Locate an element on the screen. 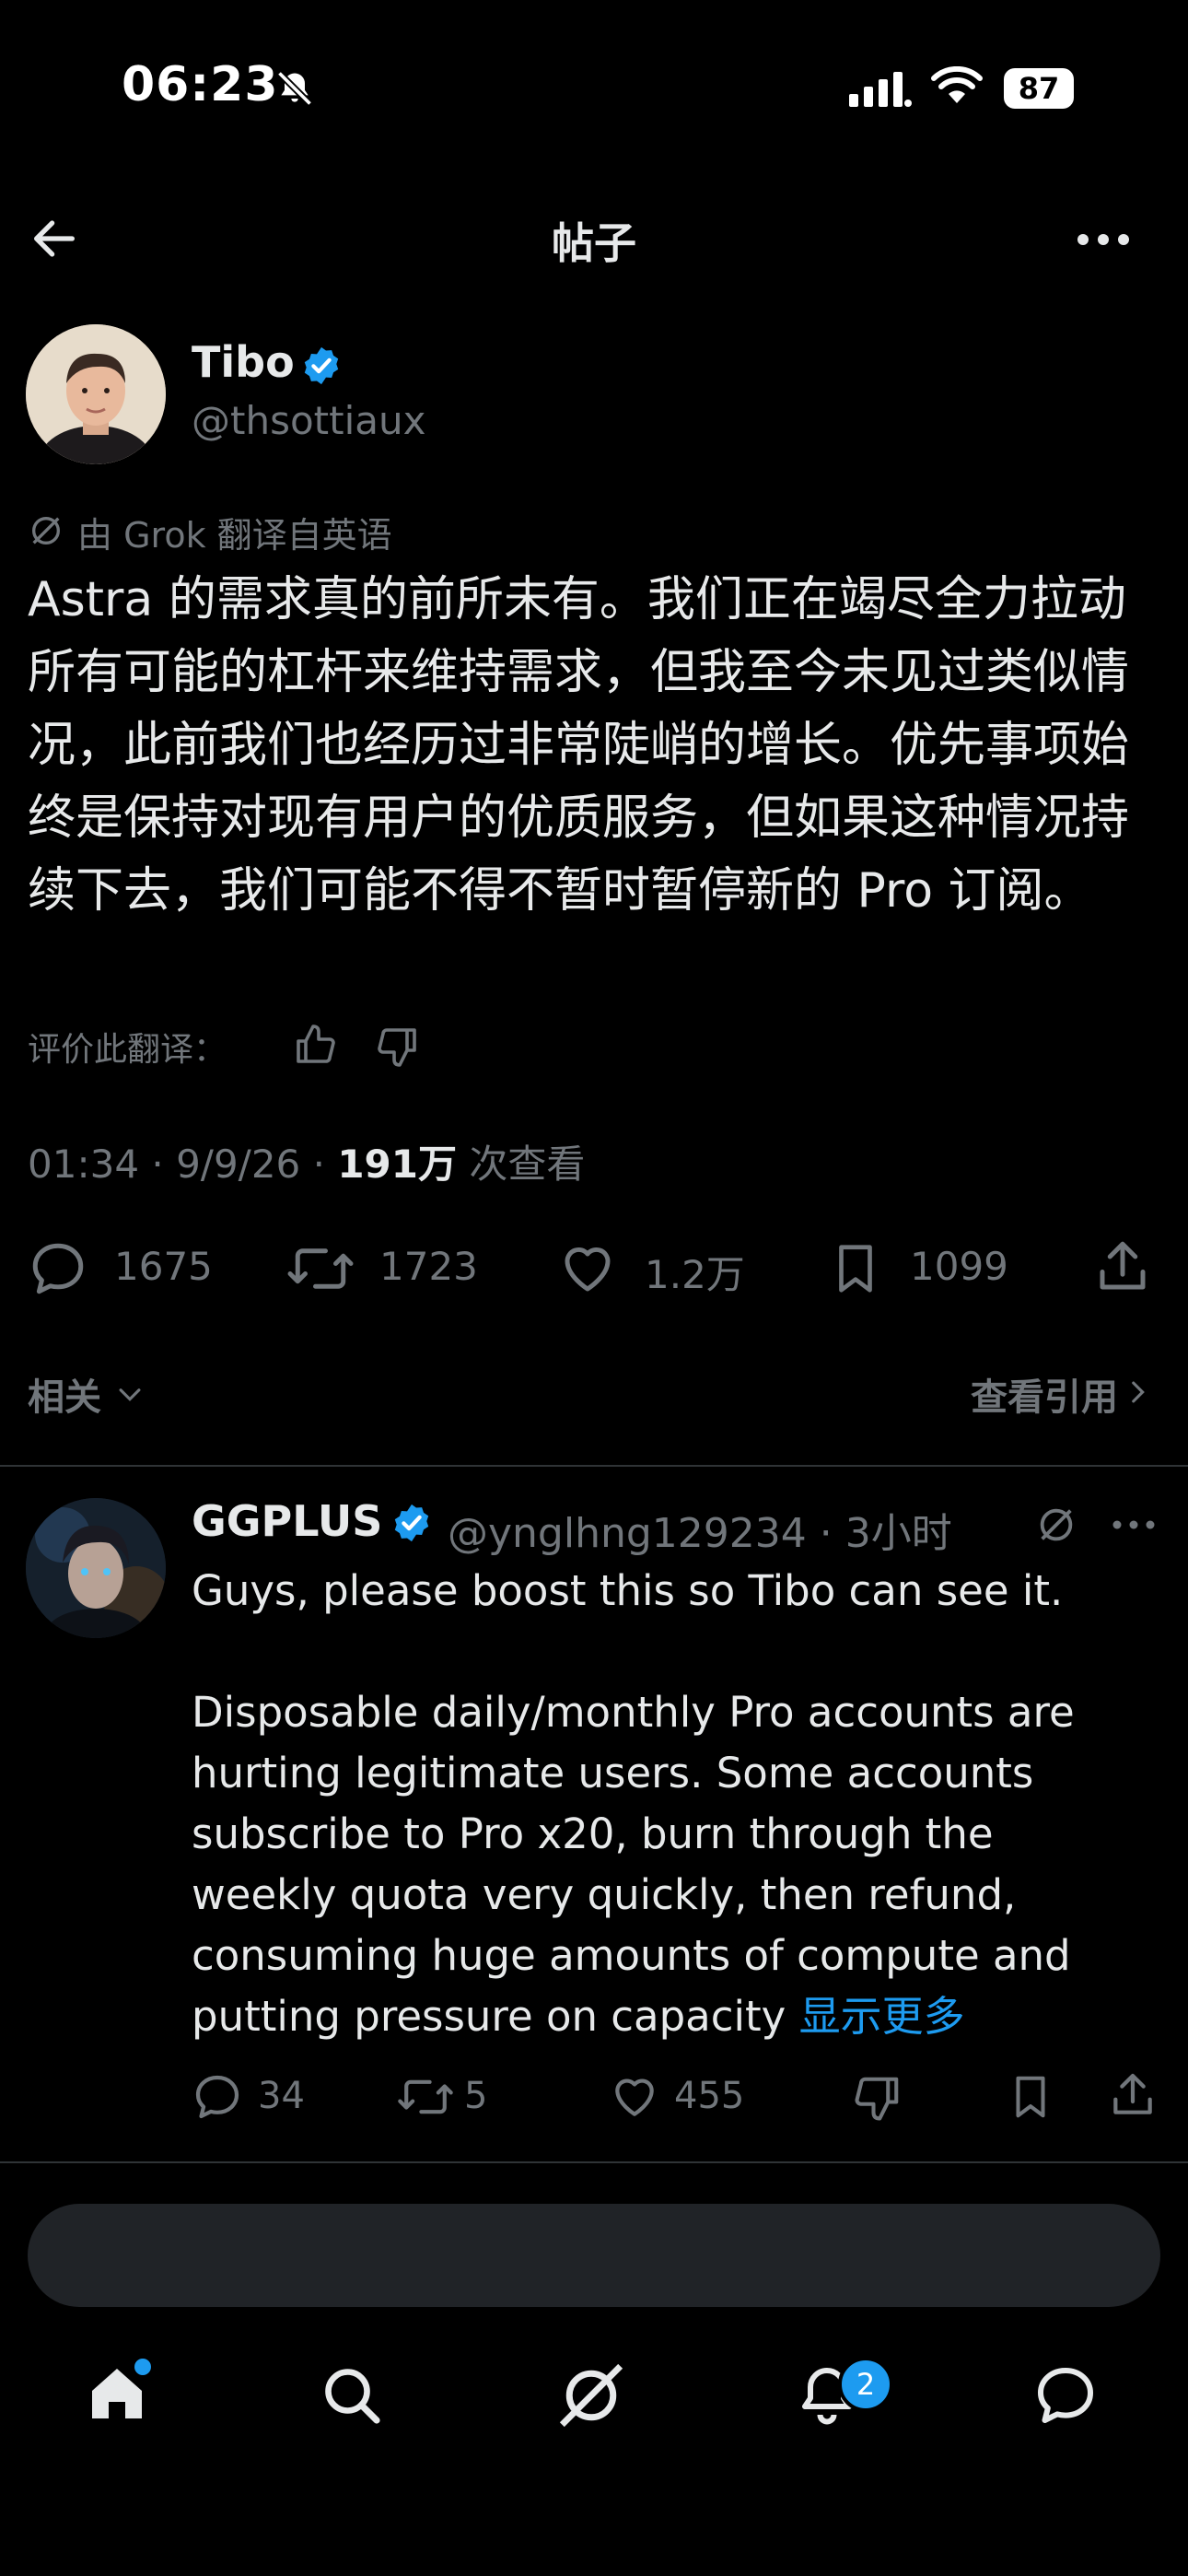 The width and height of the screenshot is (1188, 2576). chevron-right-icon is located at coordinates (1137, 1392).